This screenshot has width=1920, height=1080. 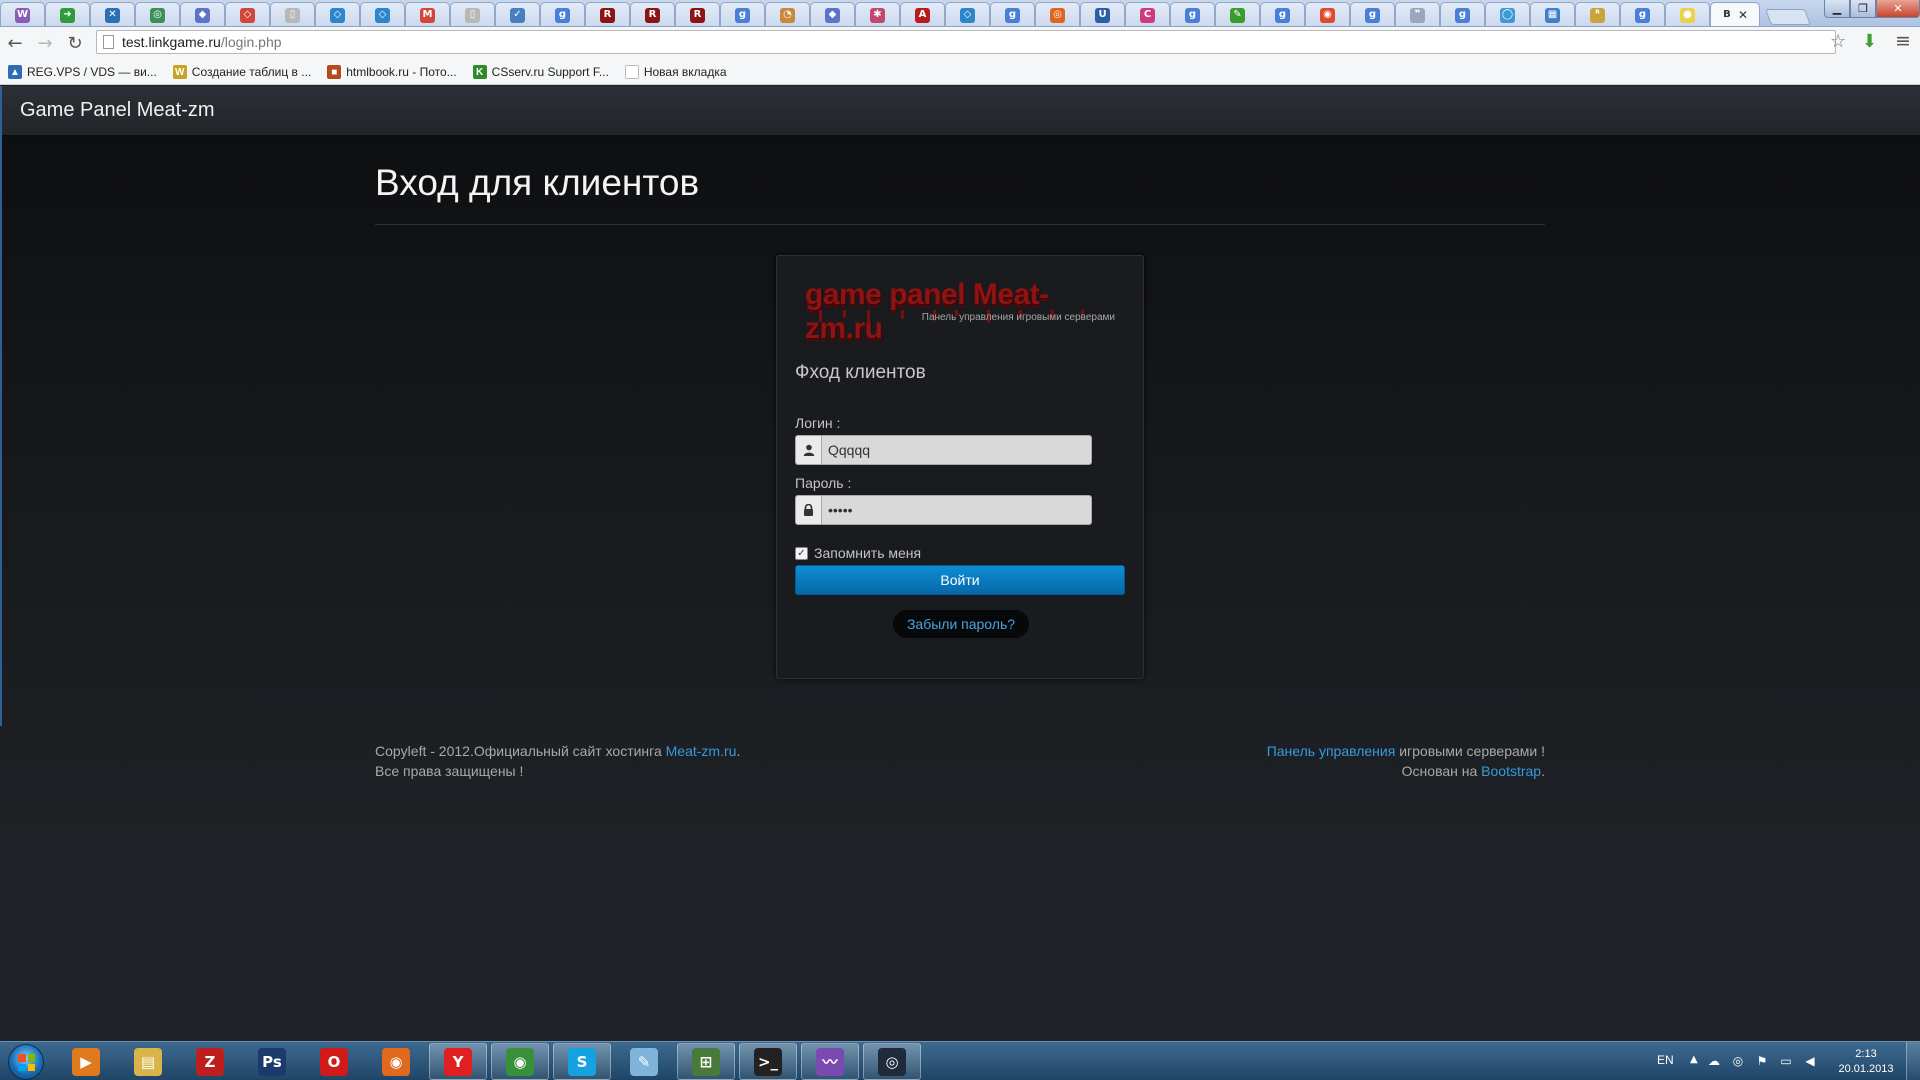 I want to click on network-icon: ▭, so click(x=1786, y=1061).